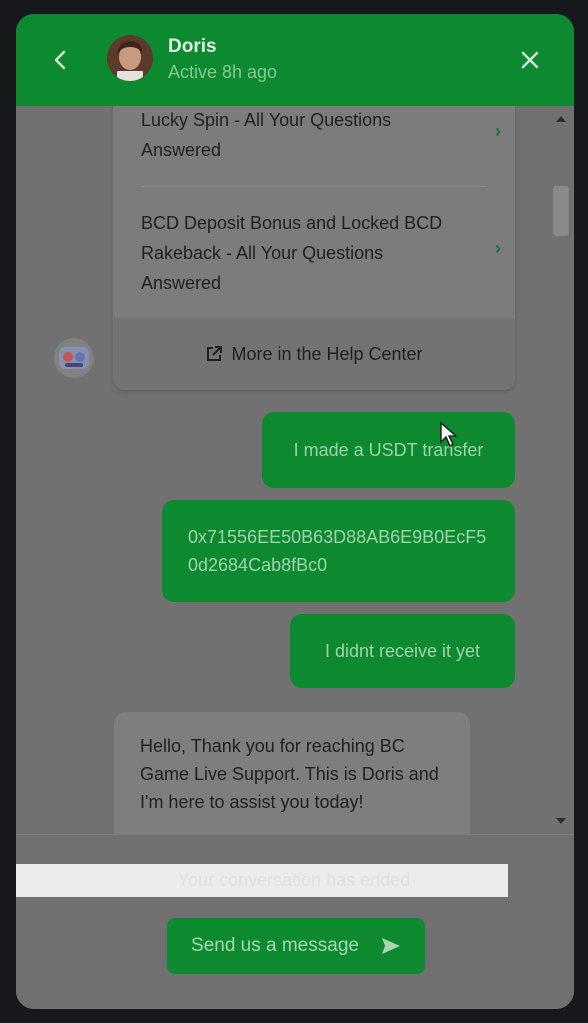 The height and width of the screenshot is (1023, 588). I want to click on outgoing-message: I made a USDT transfer, so click(388, 450).